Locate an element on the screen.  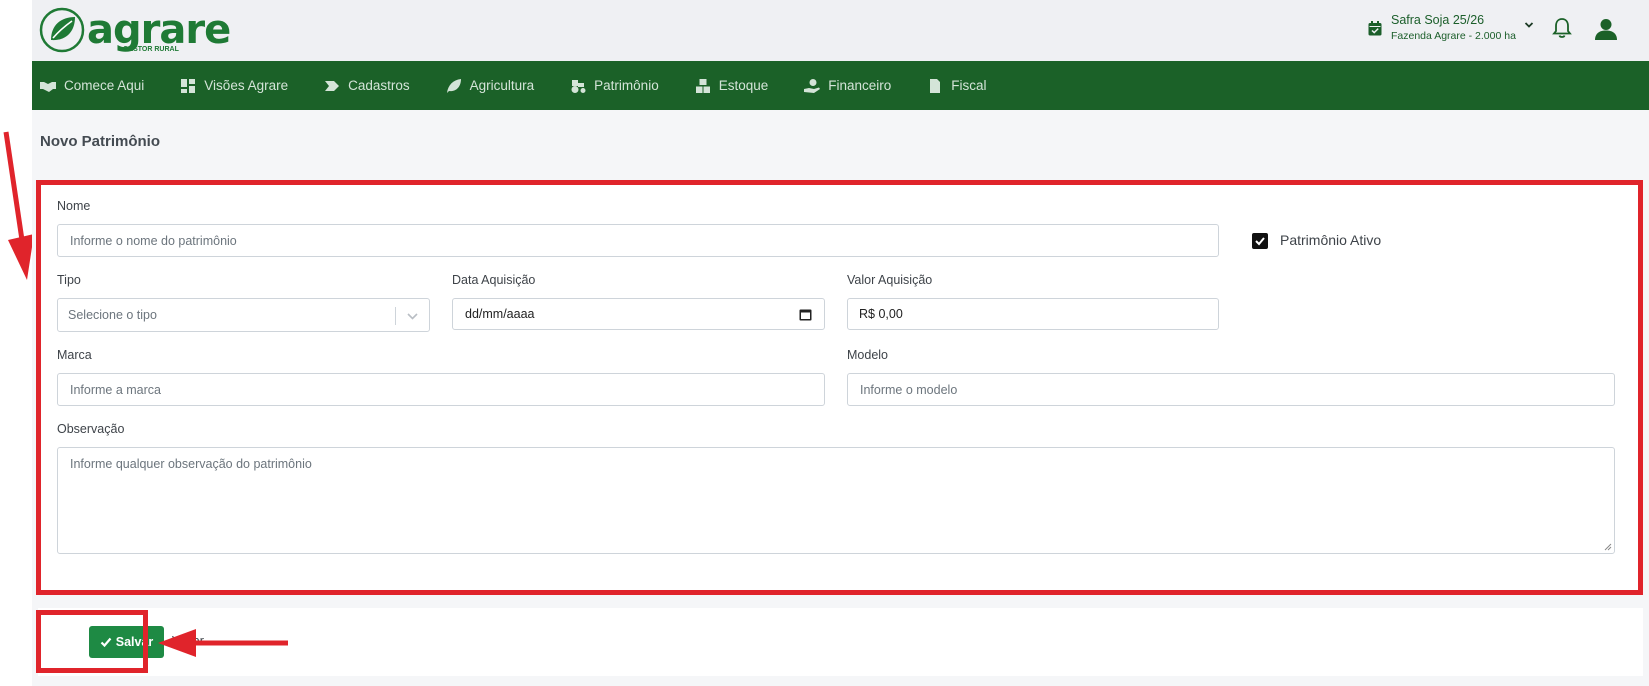
nav-item-label: Agricultura is located at coordinates (502, 85).